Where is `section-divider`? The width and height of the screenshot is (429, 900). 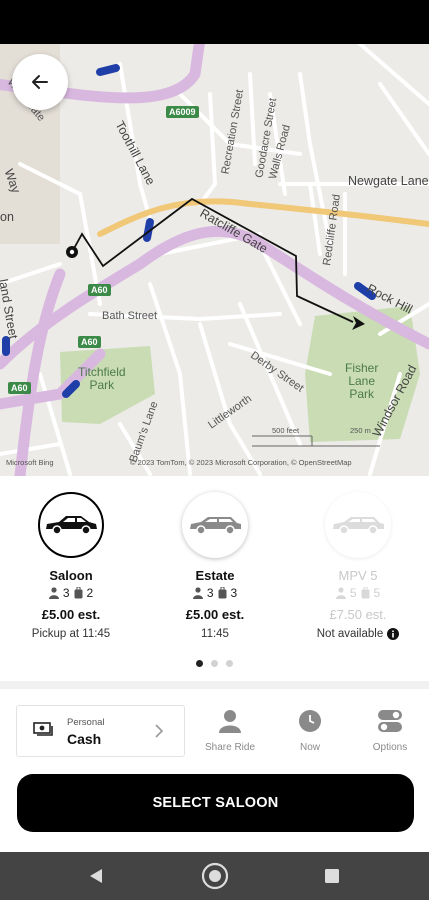 section-divider is located at coordinates (214, 685).